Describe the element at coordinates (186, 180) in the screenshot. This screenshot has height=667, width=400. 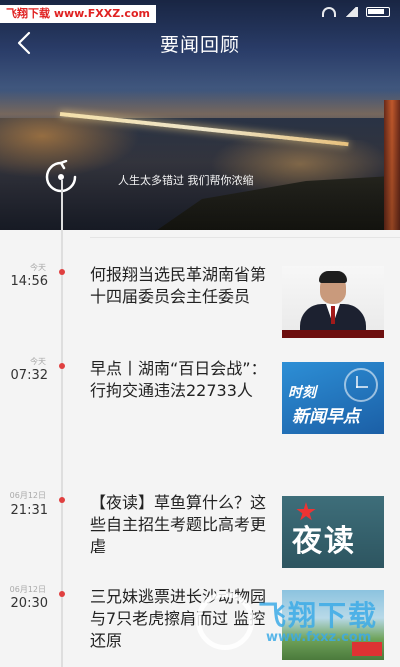
I see `header-slogan: 人生太多错过 我们帮你浓缩` at that location.